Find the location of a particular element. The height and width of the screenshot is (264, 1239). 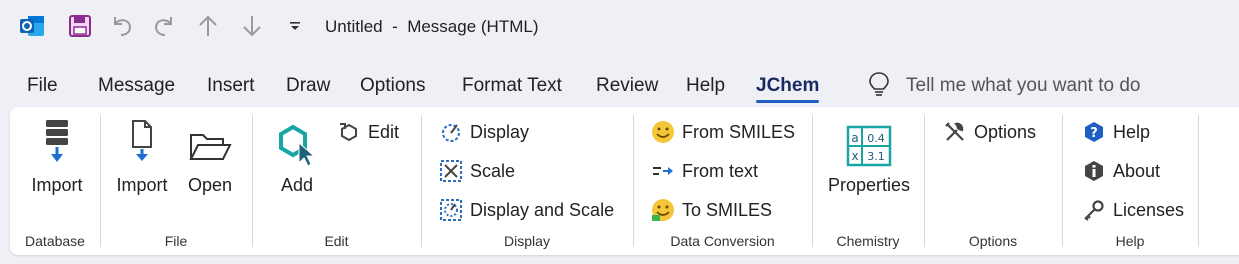

properties-button: a 0.4 x 3.1 Properties is located at coordinates (869, 155).